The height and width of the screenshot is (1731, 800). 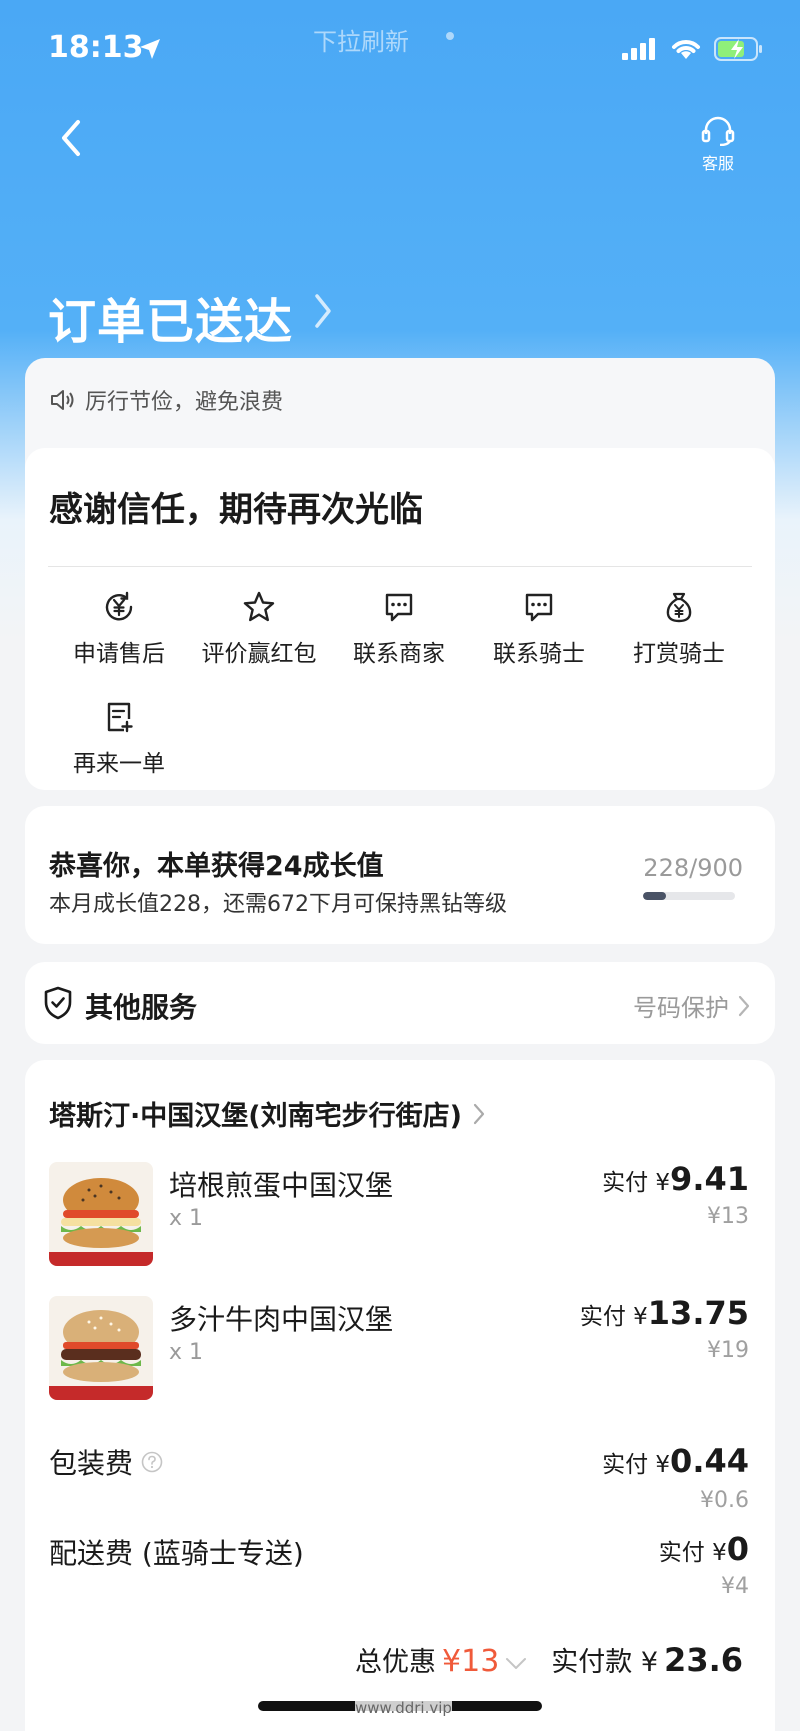 I want to click on food-name: 培根煎蛋中国汉堡, so click(x=281, y=1185).